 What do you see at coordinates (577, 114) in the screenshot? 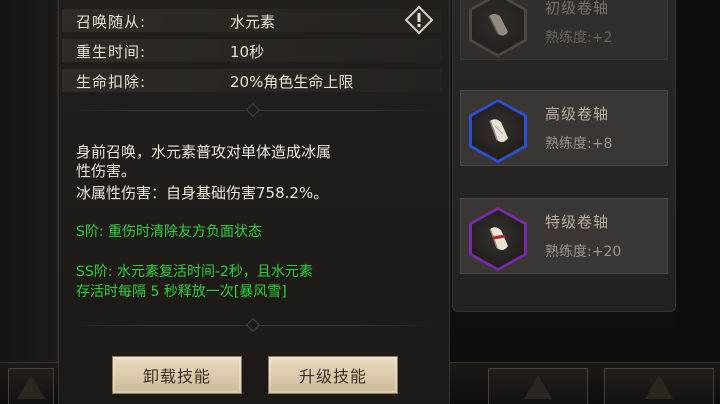
I see `scroll-title: 高级卷轴` at bounding box center [577, 114].